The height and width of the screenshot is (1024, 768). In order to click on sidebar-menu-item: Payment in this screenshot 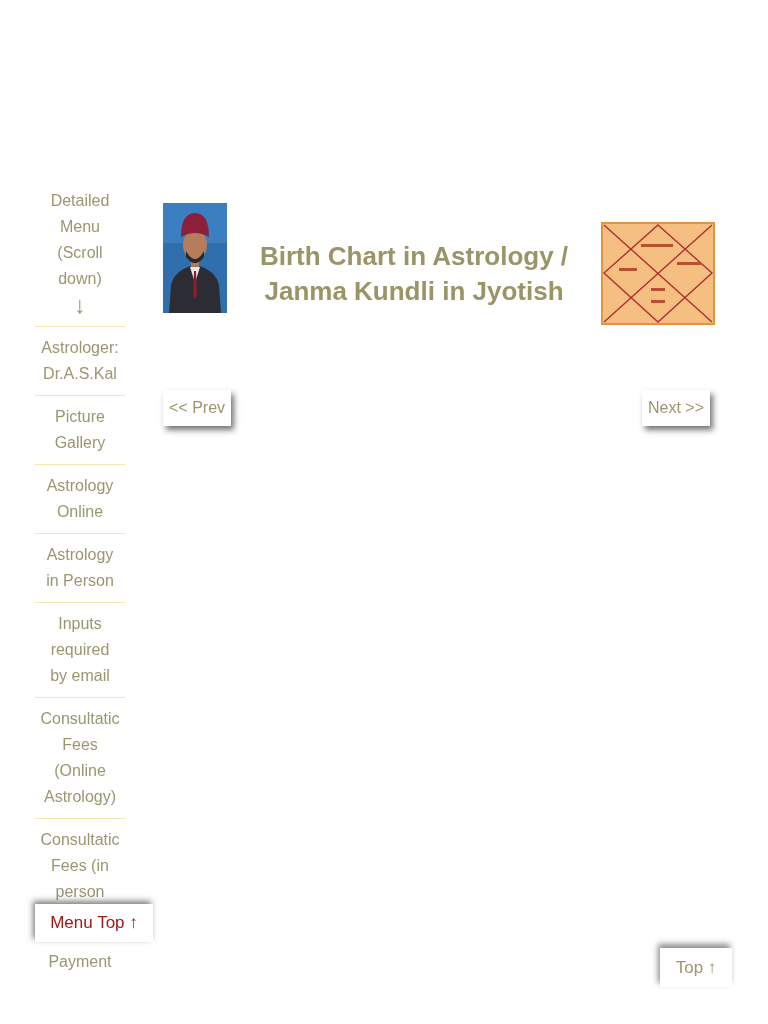, I will do `click(80, 958)`.